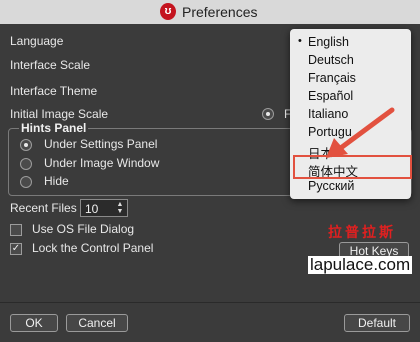  I want to click on watermark-url-text: lapulace.com, so click(360, 264).